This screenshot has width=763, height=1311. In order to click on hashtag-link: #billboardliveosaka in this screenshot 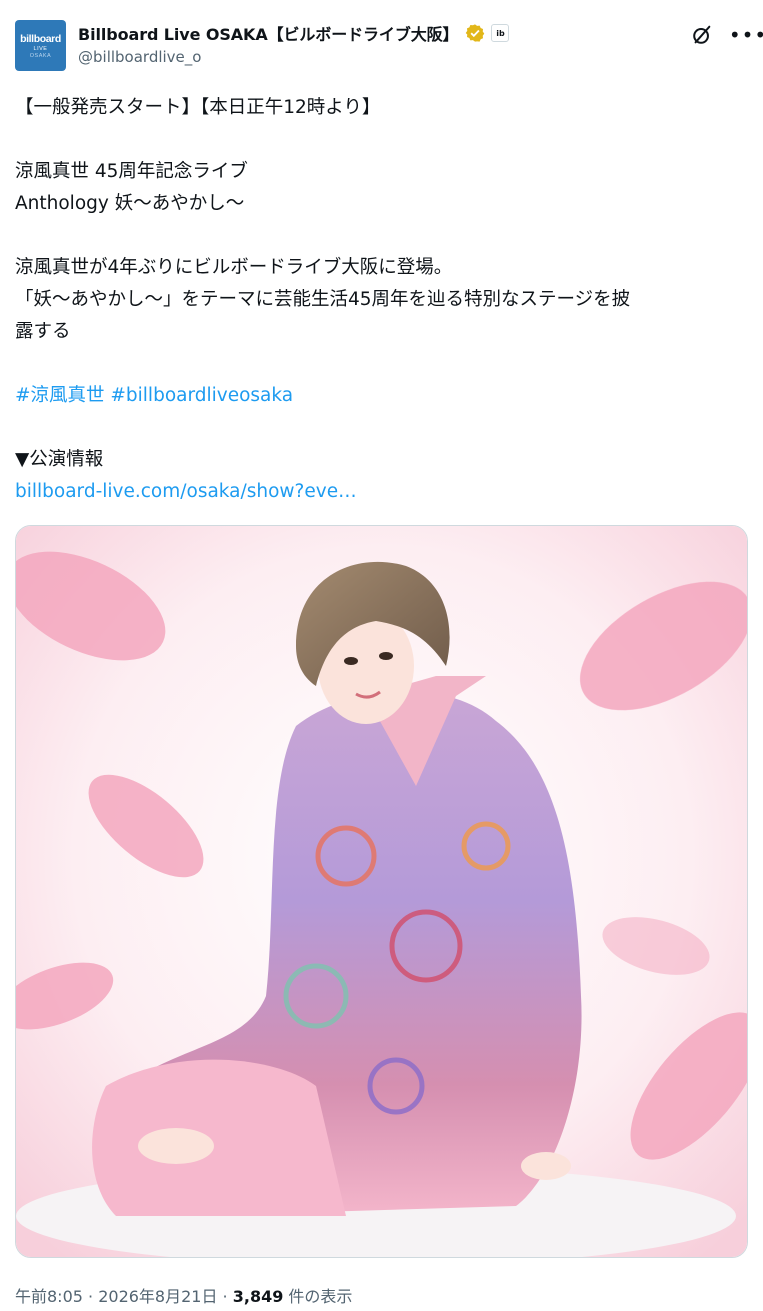, I will do `click(201, 395)`.